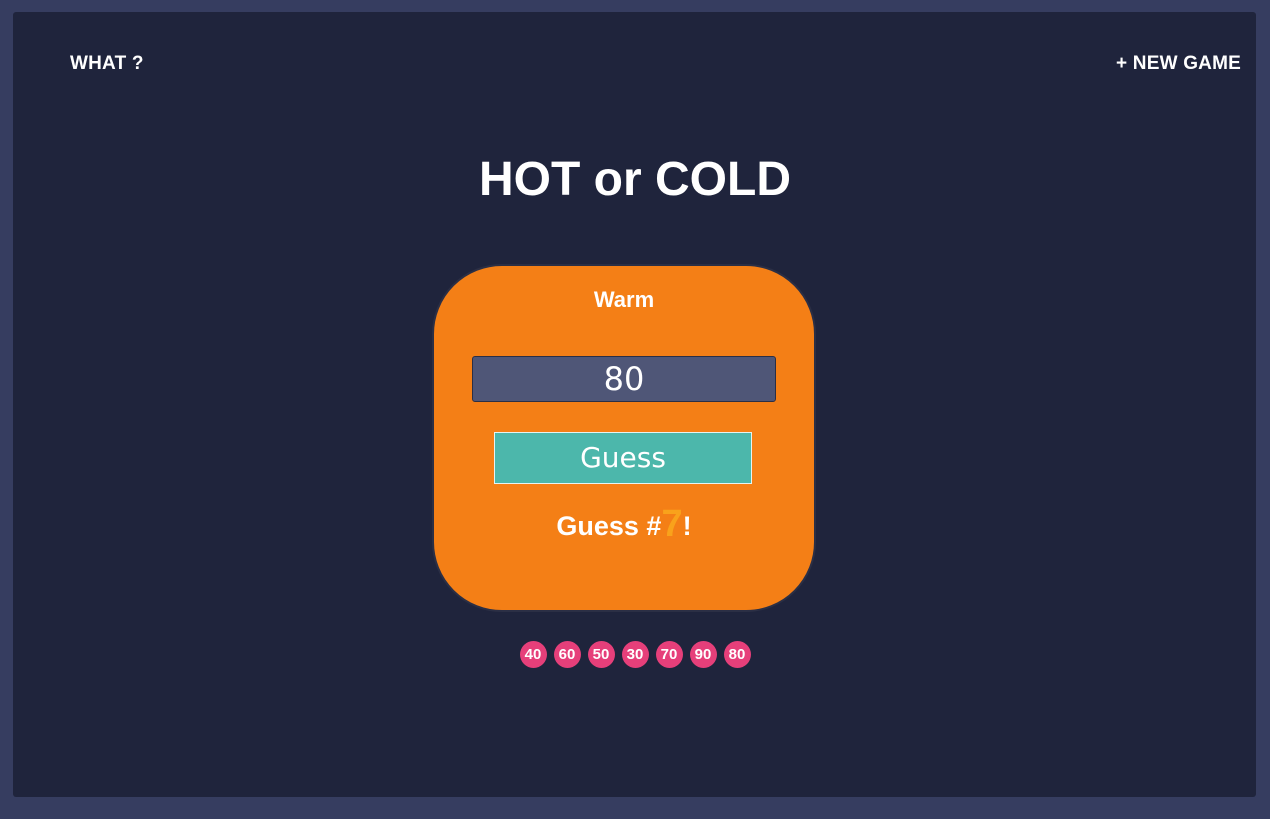  I want to click on guess-count: Guess #7!, so click(624, 525).